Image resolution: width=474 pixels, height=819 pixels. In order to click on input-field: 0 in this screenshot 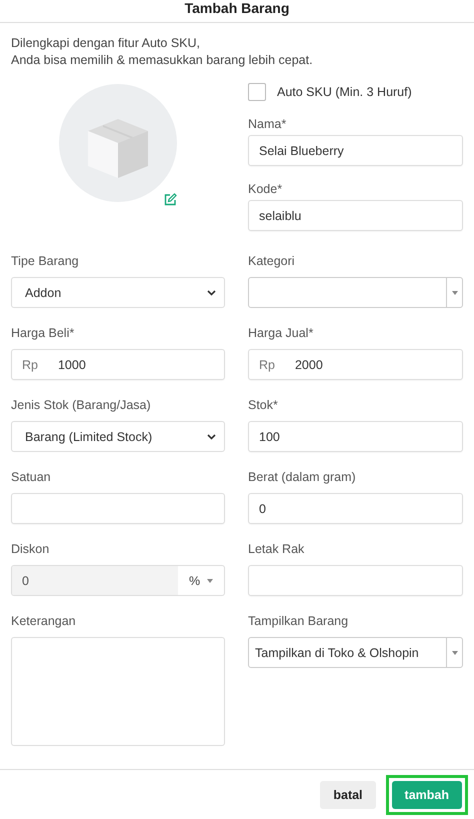, I will do `click(355, 508)`.